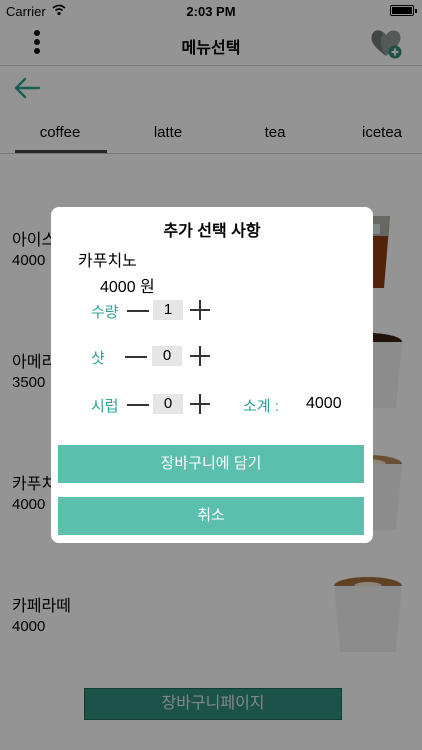  Describe the element at coordinates (105, 312) in the screenshot. I see `quantity-label: 수량` at that location.